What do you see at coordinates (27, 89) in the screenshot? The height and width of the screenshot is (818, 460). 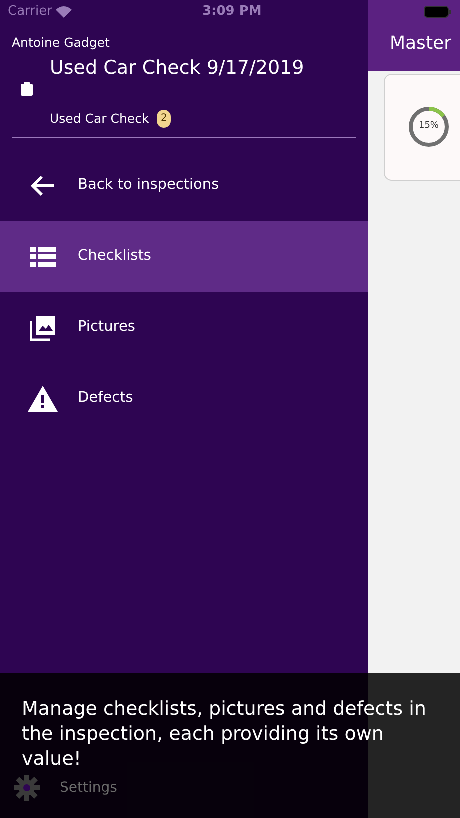 I see `clipboard-icon` at bounding box center [27, 89].